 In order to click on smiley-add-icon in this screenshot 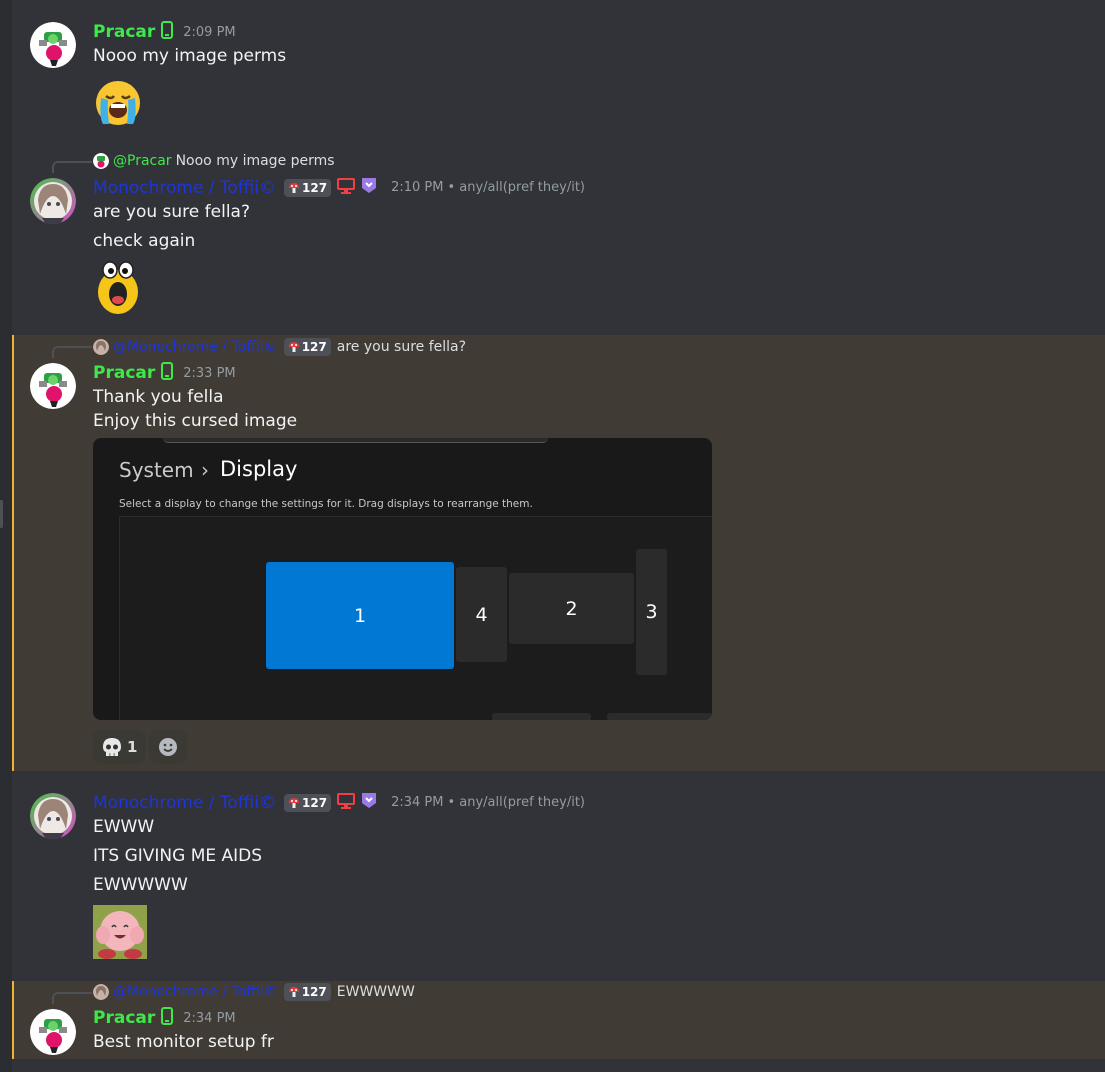, I will do `click(168, 747)`.